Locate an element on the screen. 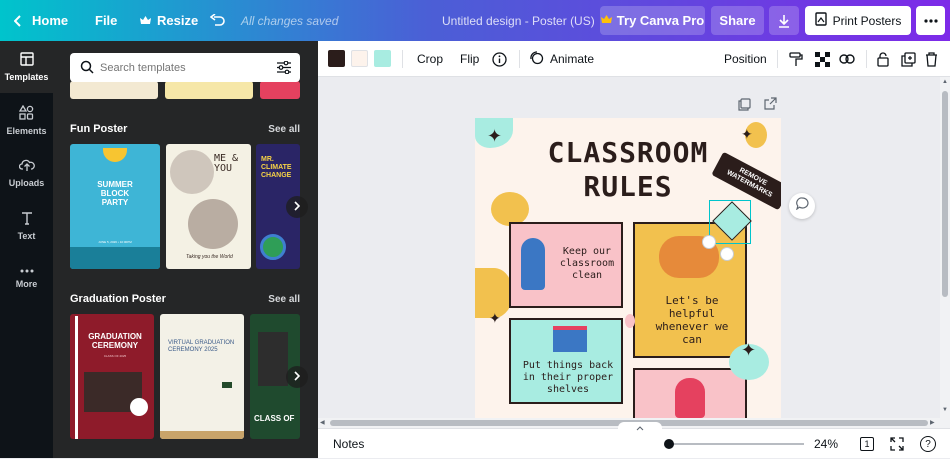 The height and width of the screenshot is (459, 950). selected-diamond-element is located at coordinates (727, 230).